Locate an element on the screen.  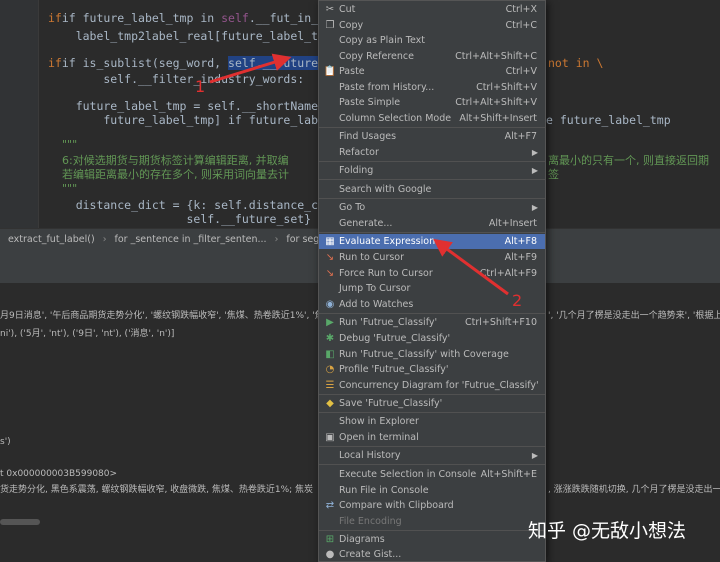
menu-item-paste-simple: Paste Simple Ctrl+Alt+Shift+V is located at coordinates (432, 102).